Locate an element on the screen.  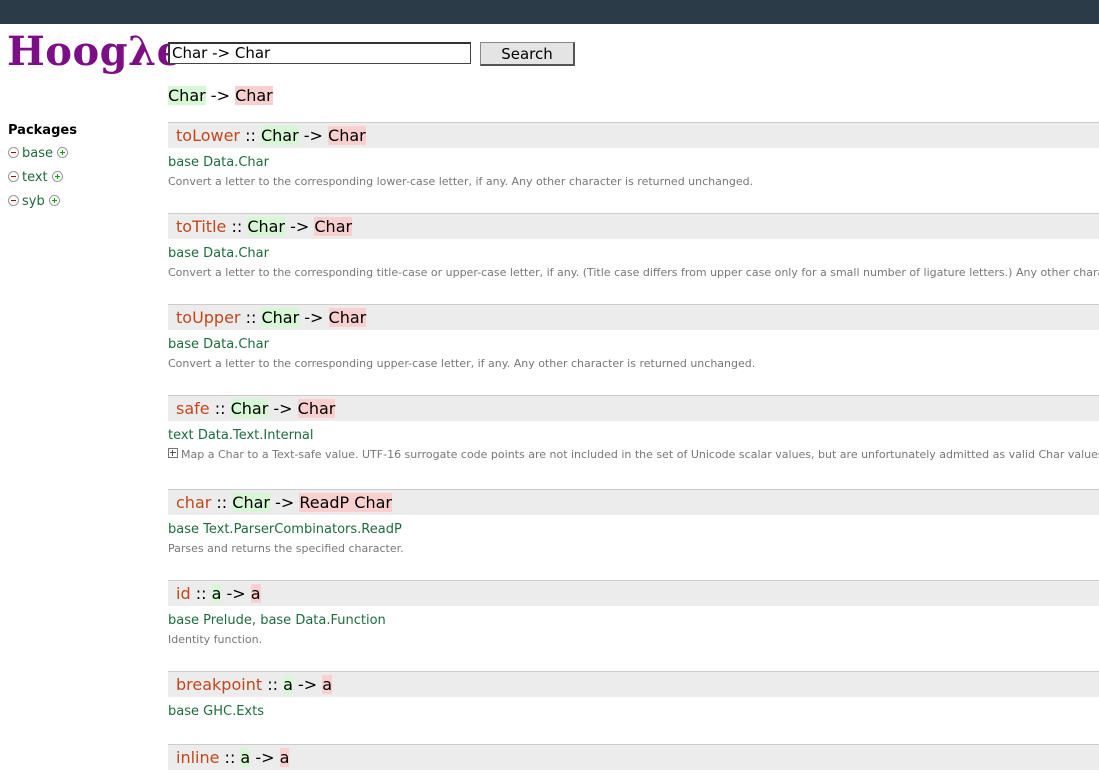
packages-sidebar: Packages base text syb is located at coordinates (42, 171).